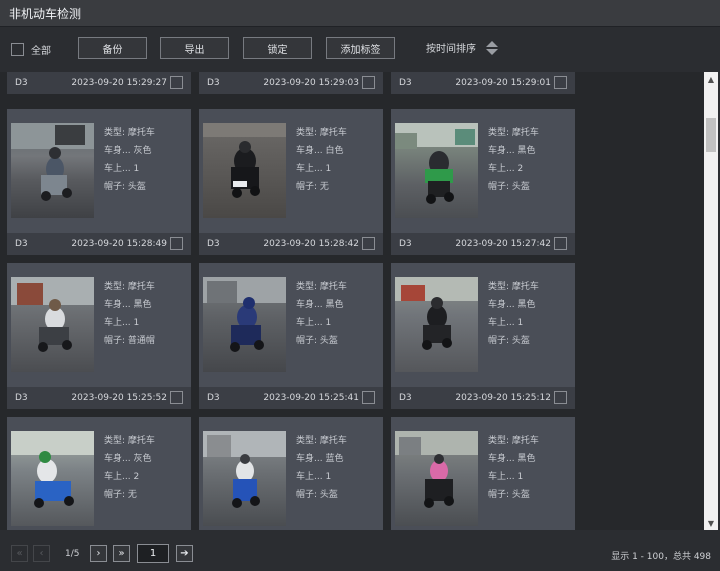  What do you see at coordinates (483, 171) in the screenshot?
I see `card-body: 类型: 摩托车 车身... 黑色 车上... 2 帽子: 头盔` at bounding box center [483, 171].